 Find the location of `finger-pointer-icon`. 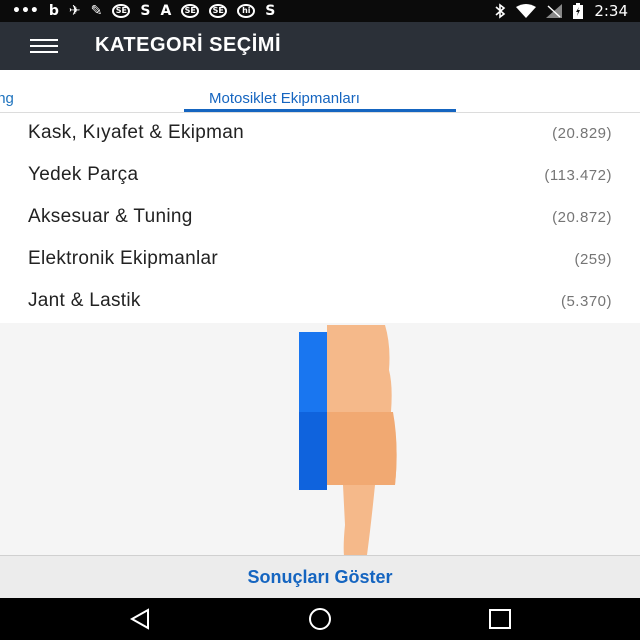

finger-pointer-icon is located at coordinates (362, 448).